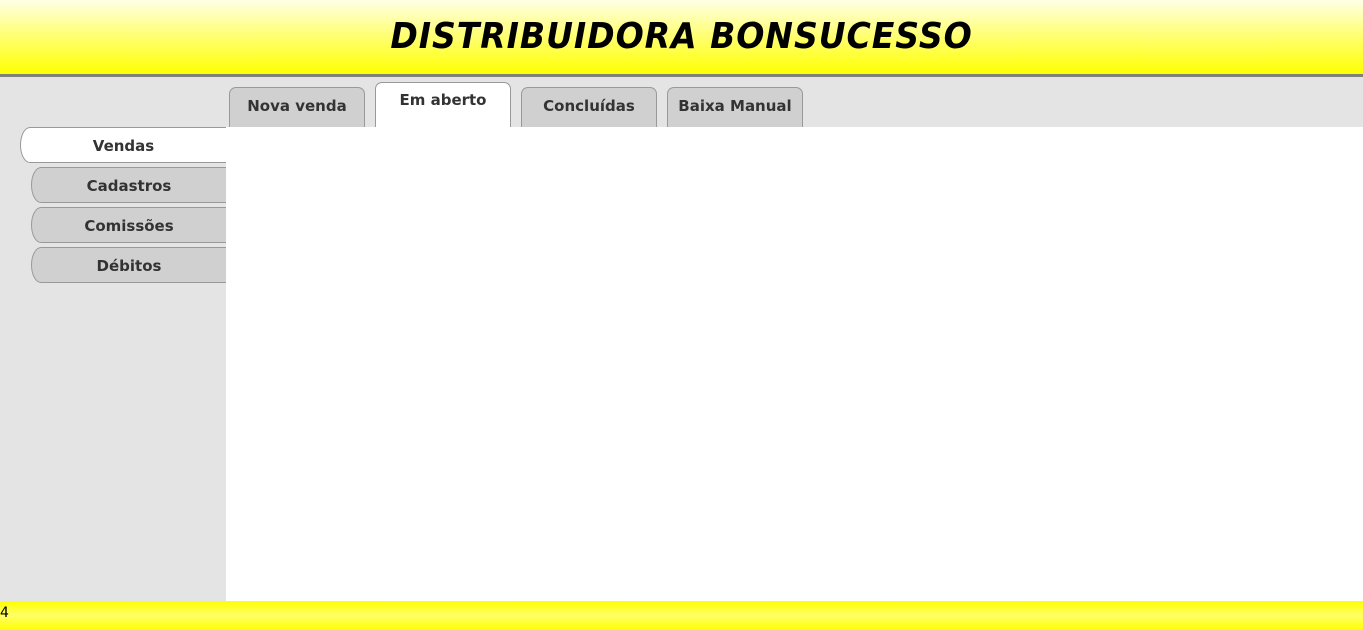 The width and height of the screenshot is (1363, 630). Describe the element at coordinates (128, 185) in the screenshot. I see `sidebar-item-cadastros: Cadastros` at that location.